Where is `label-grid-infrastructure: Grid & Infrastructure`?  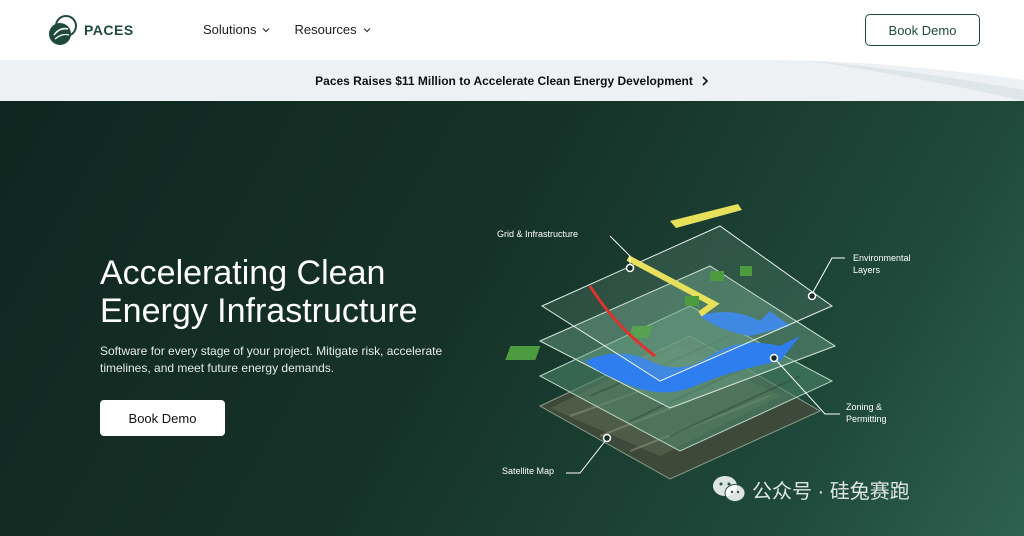 label-grid-infrastructure: Grid & Infrastructure is located at coordinates (537, 234).